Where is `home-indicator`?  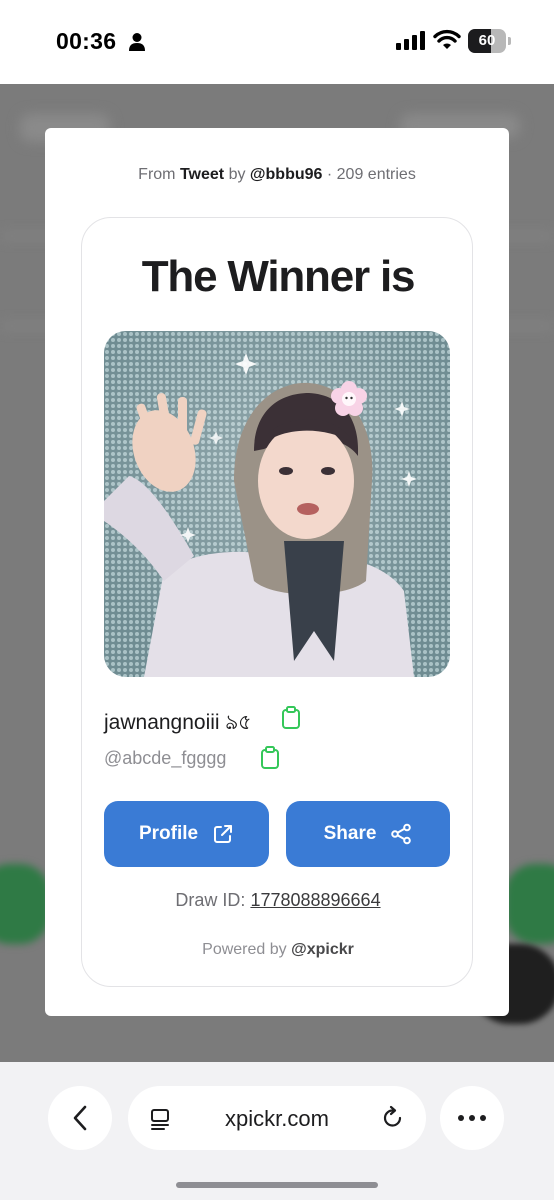 home-indicator is located at coordinates (277, 1185).